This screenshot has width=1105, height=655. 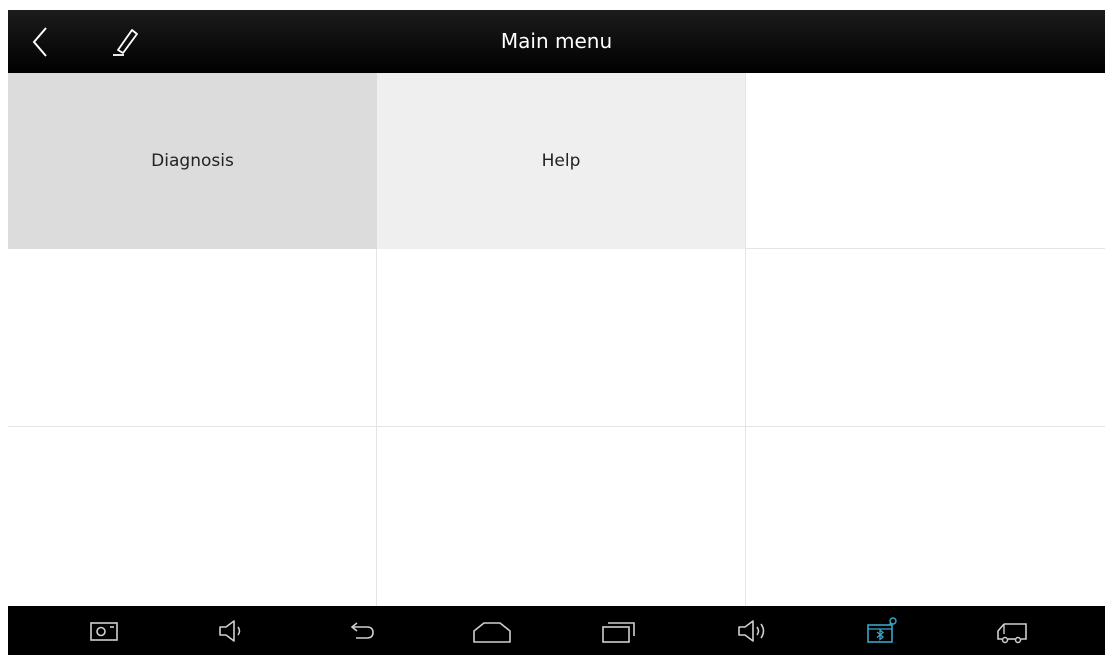 I want to click on bluetooth-vci-icon, so click(x=882, y=630).